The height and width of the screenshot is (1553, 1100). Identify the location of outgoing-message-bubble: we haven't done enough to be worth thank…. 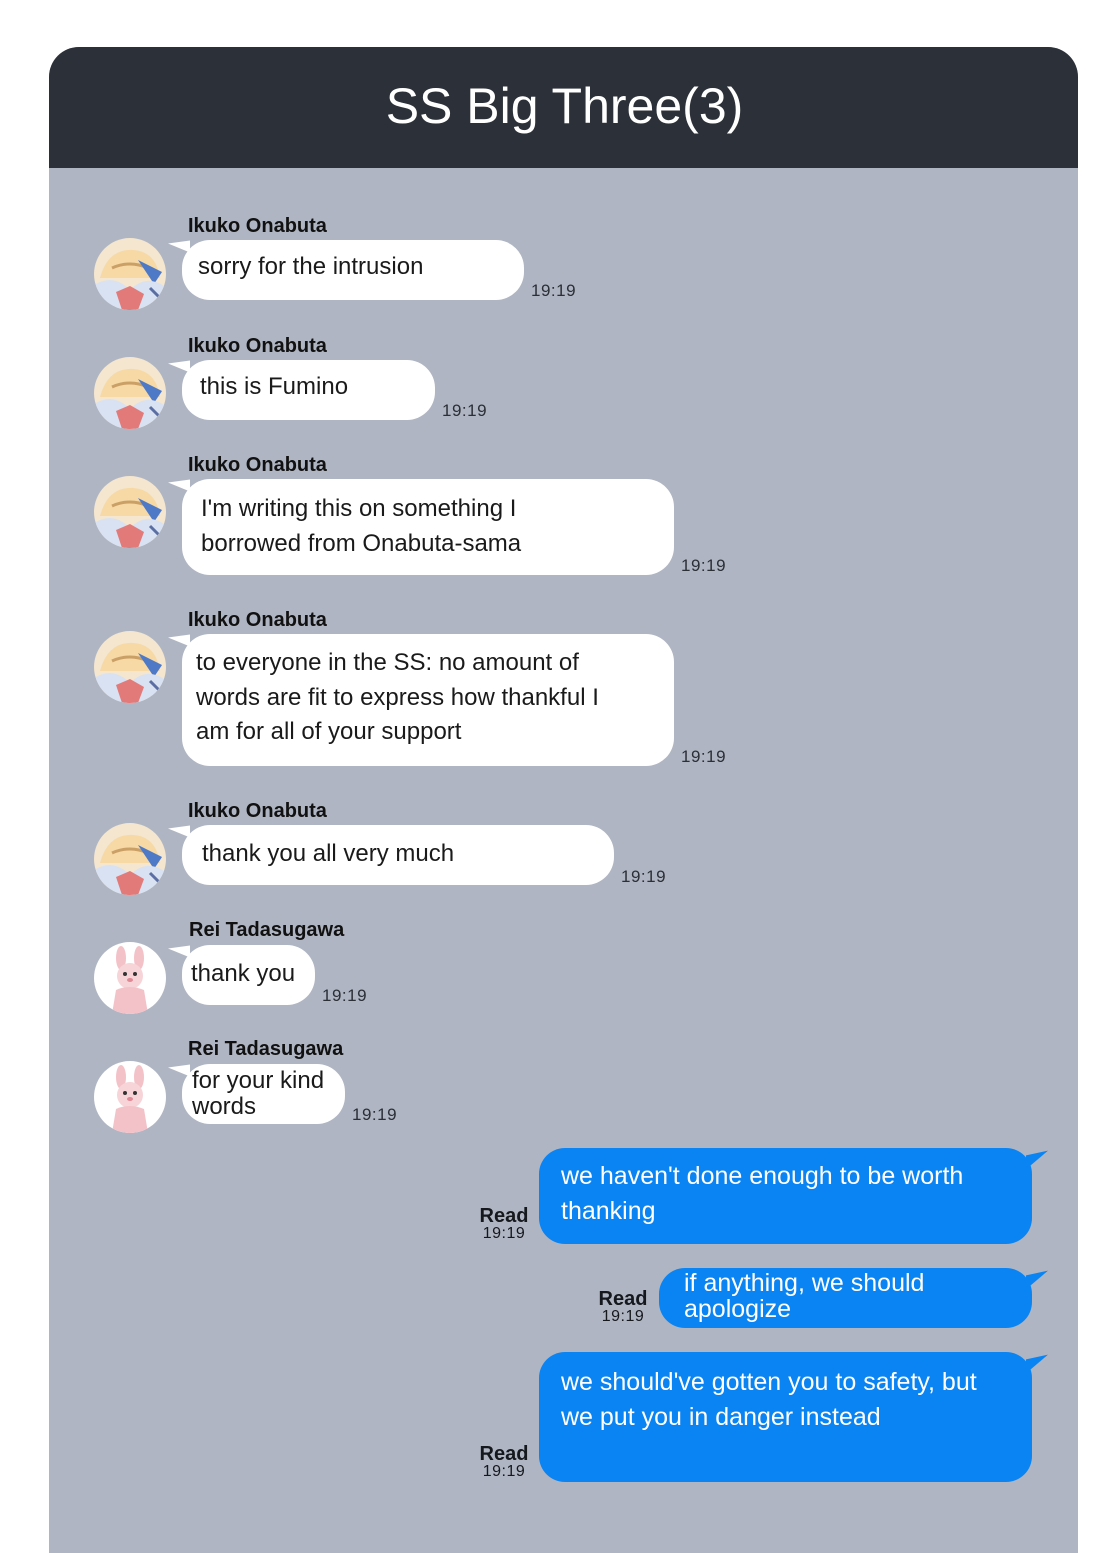
(785, 1196).